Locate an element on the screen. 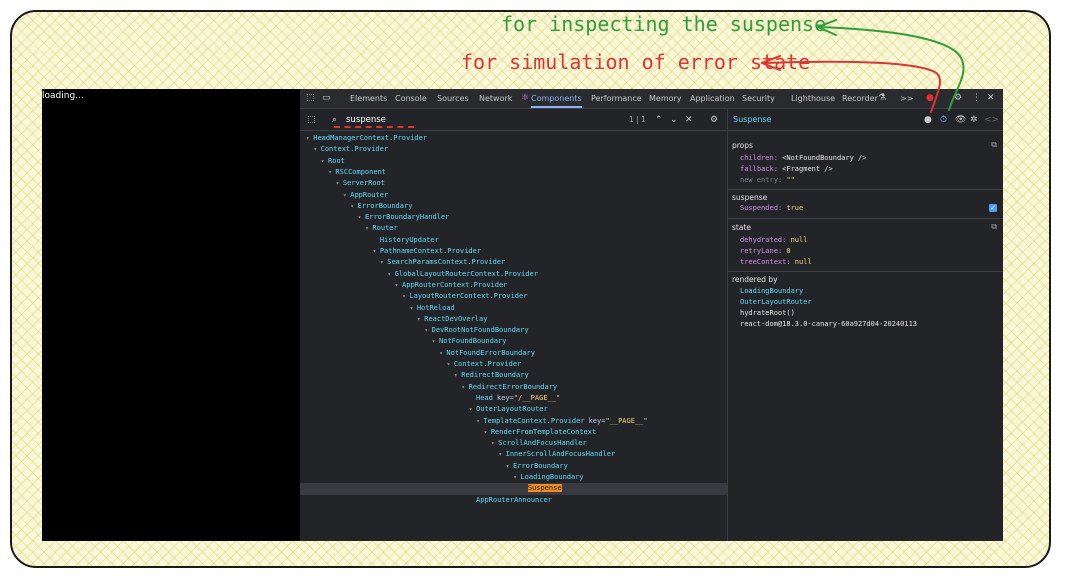  green-arrow-line is located at coordinates (891, 68).